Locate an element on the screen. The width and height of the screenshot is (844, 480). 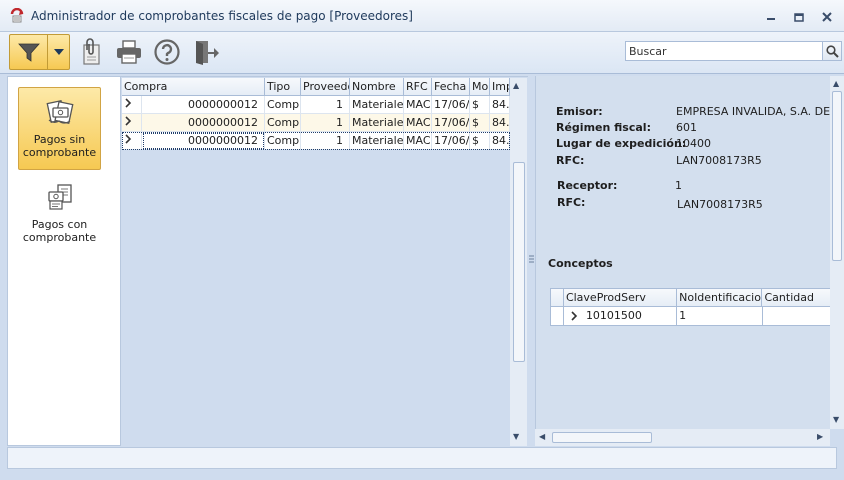
column-header-fecha: Fecha is located at coordinates (451, 87).